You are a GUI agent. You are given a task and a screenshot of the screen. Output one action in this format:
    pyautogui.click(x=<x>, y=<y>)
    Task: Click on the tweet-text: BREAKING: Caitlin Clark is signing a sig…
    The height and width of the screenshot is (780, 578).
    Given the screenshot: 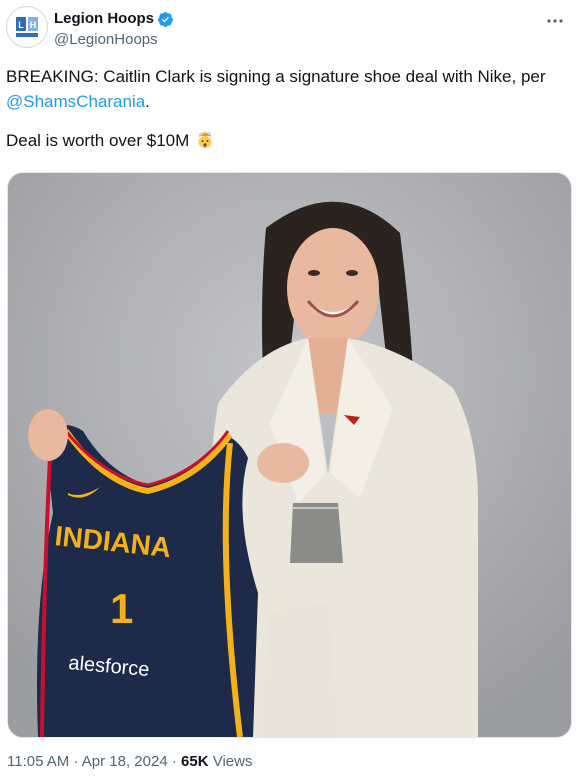 What is the action you would take?
    pyautogui.click(x=286, y=108)
    